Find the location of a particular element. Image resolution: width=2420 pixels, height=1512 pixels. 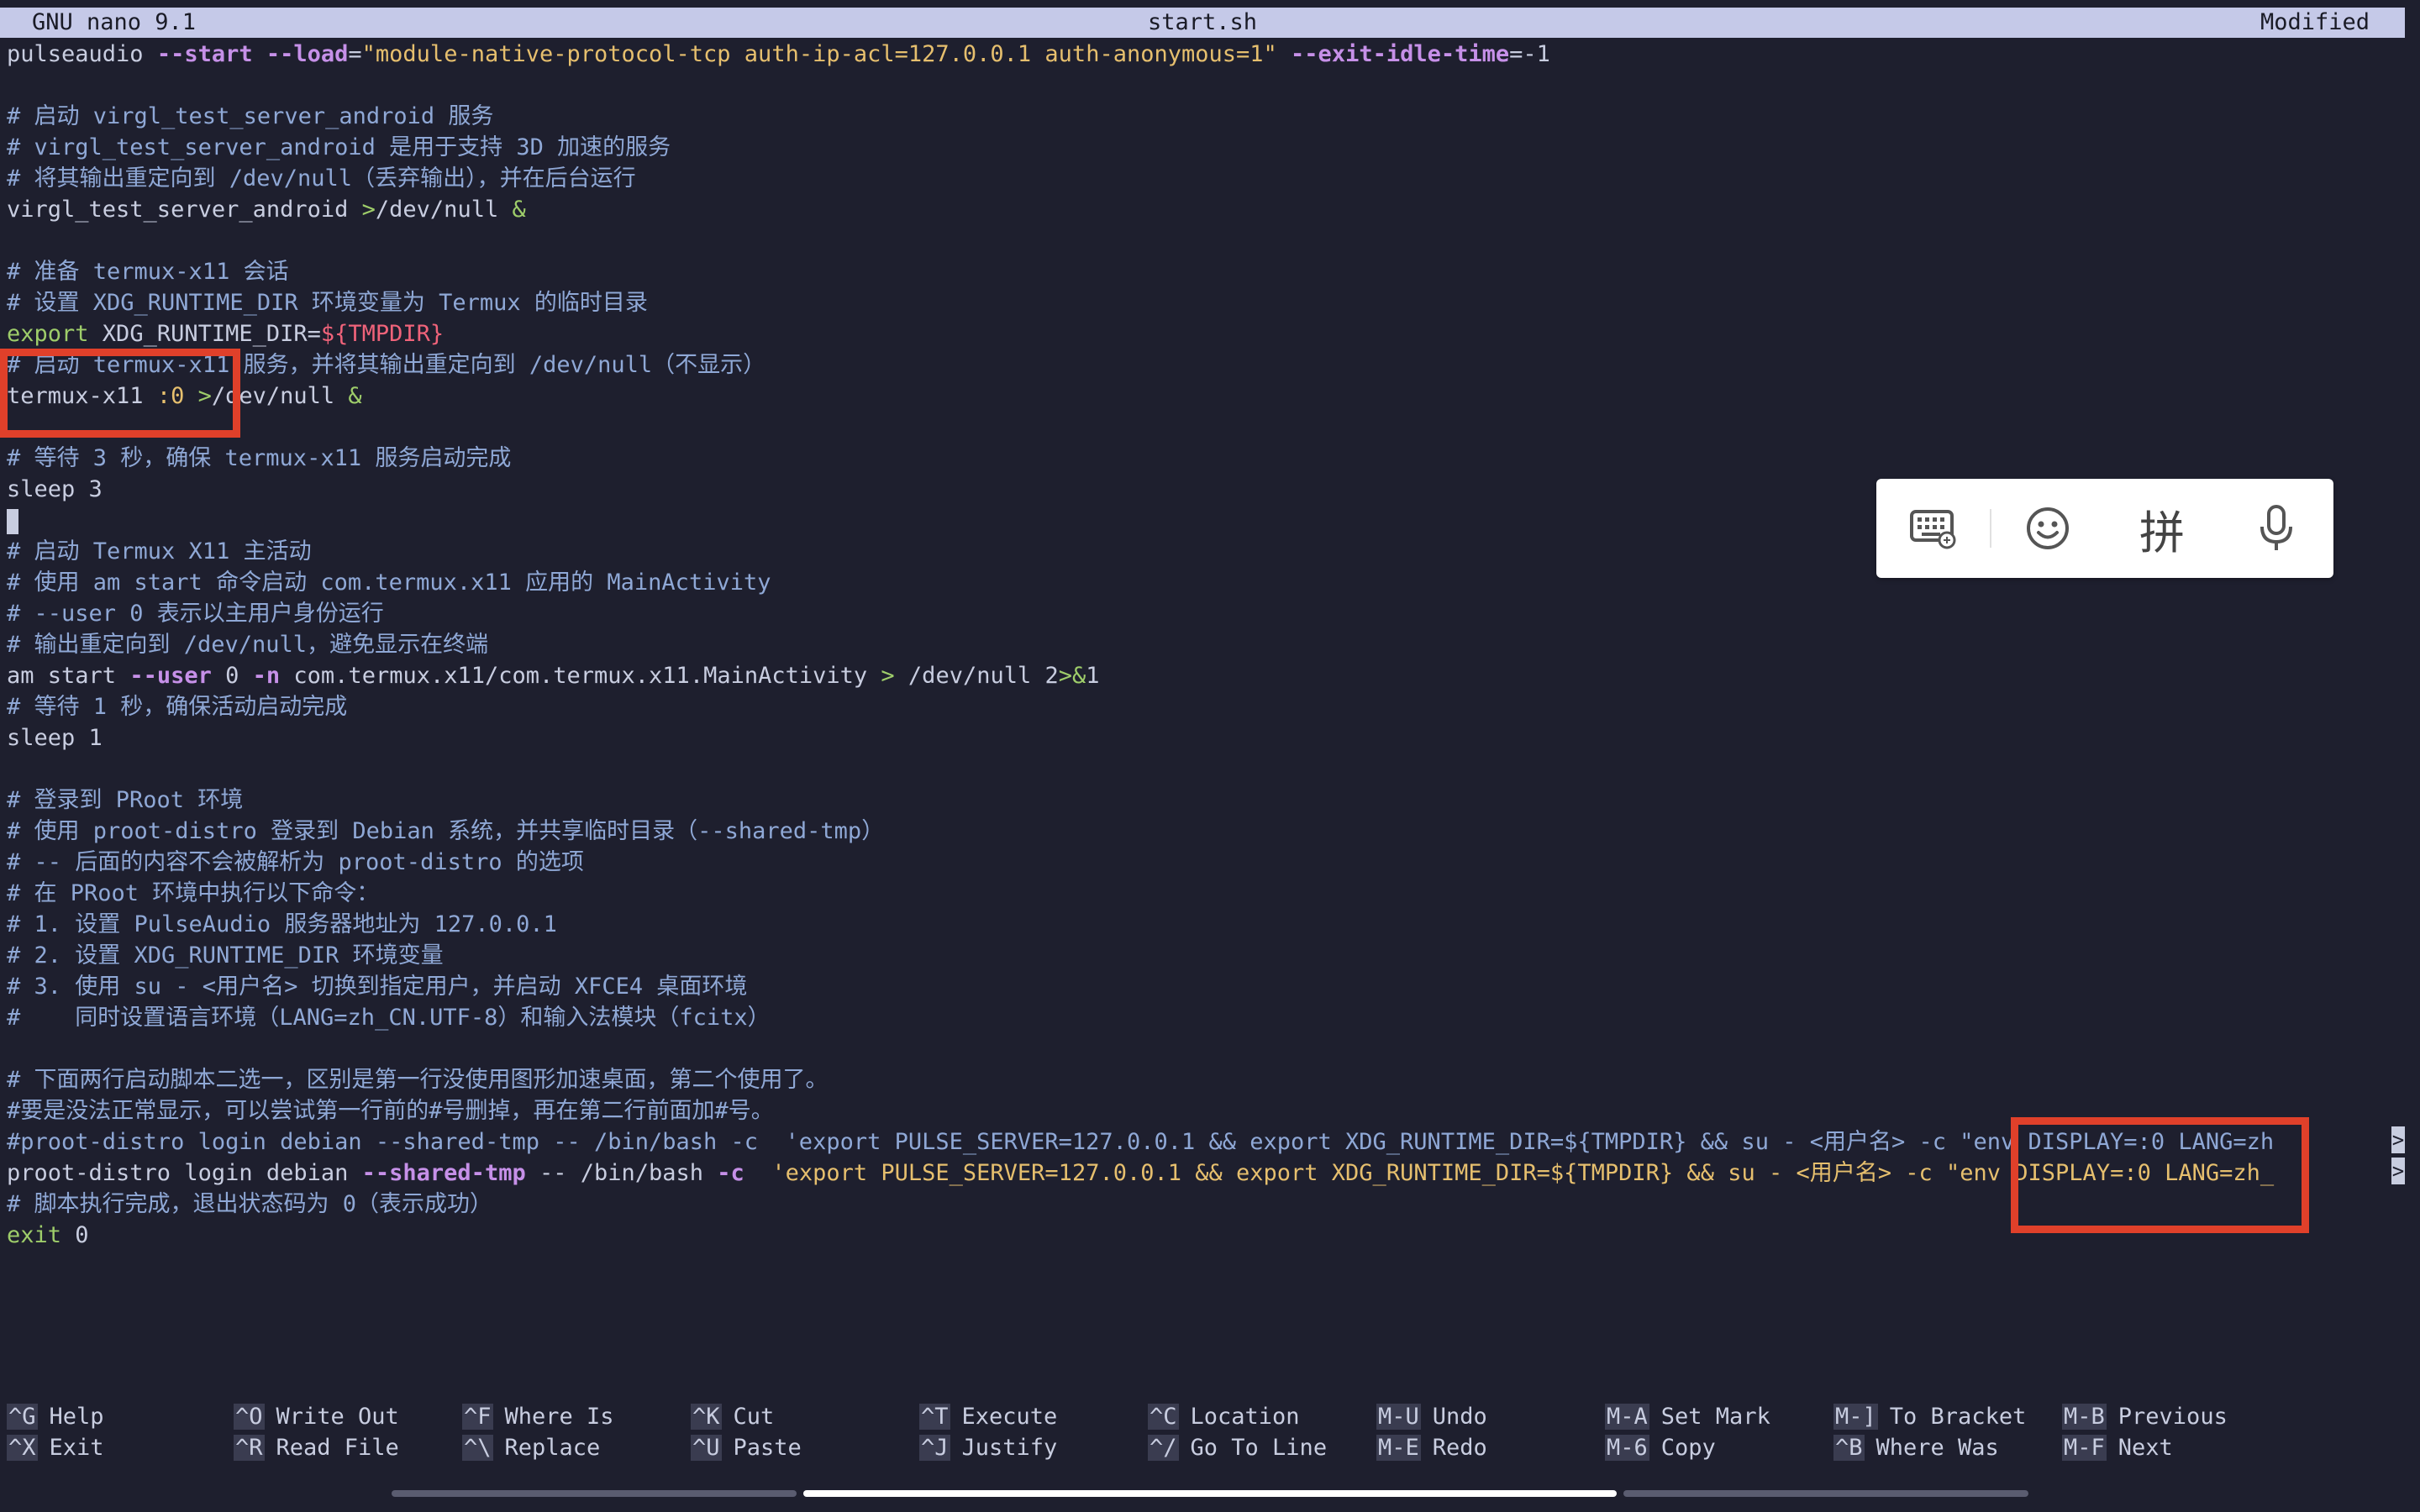

file-name: start.sh is located at coordinates (1202, 22).